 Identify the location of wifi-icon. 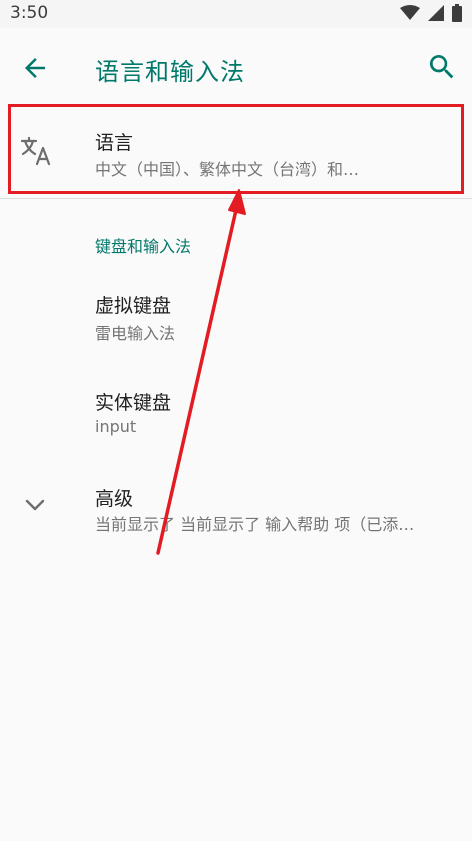
(410, 12).